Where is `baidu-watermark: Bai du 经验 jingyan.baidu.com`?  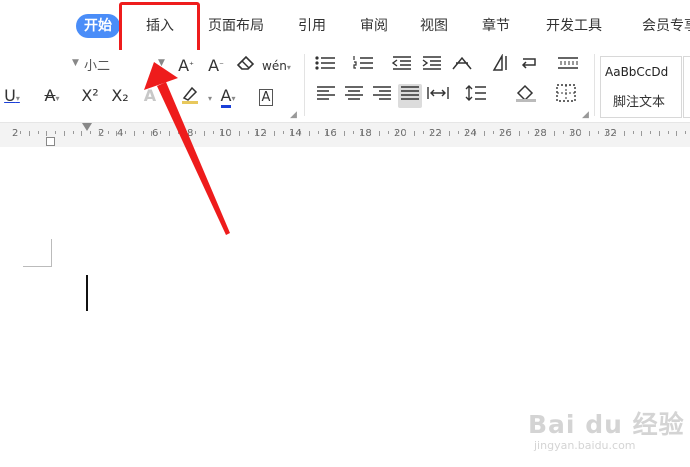 baidu-watermark: Bai du 经验 jingyan.baidu.com is located at coordinates (608, 432).